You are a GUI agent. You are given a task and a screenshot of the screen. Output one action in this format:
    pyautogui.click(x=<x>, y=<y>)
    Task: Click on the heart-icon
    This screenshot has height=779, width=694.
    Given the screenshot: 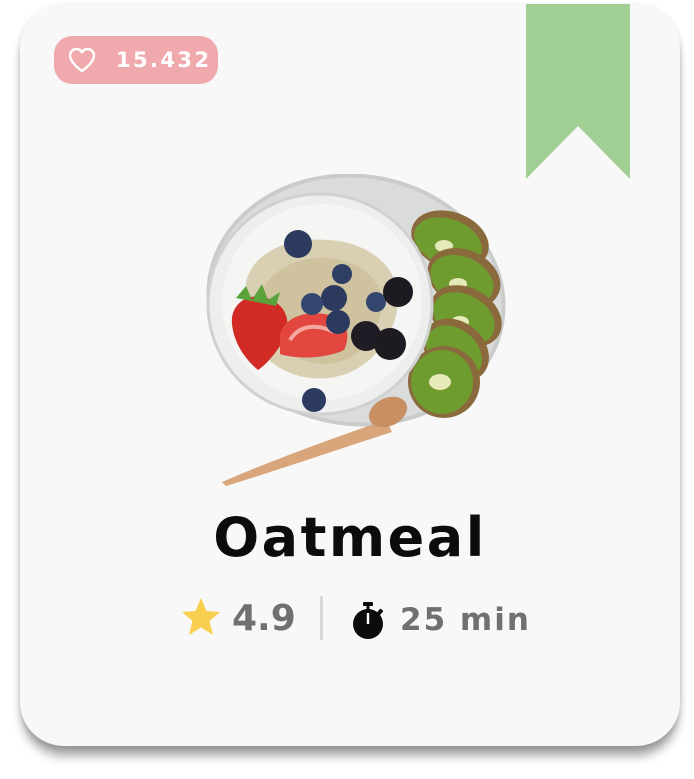 What is the action you would take?
    pyautogui.click(x=82, y=60)
    